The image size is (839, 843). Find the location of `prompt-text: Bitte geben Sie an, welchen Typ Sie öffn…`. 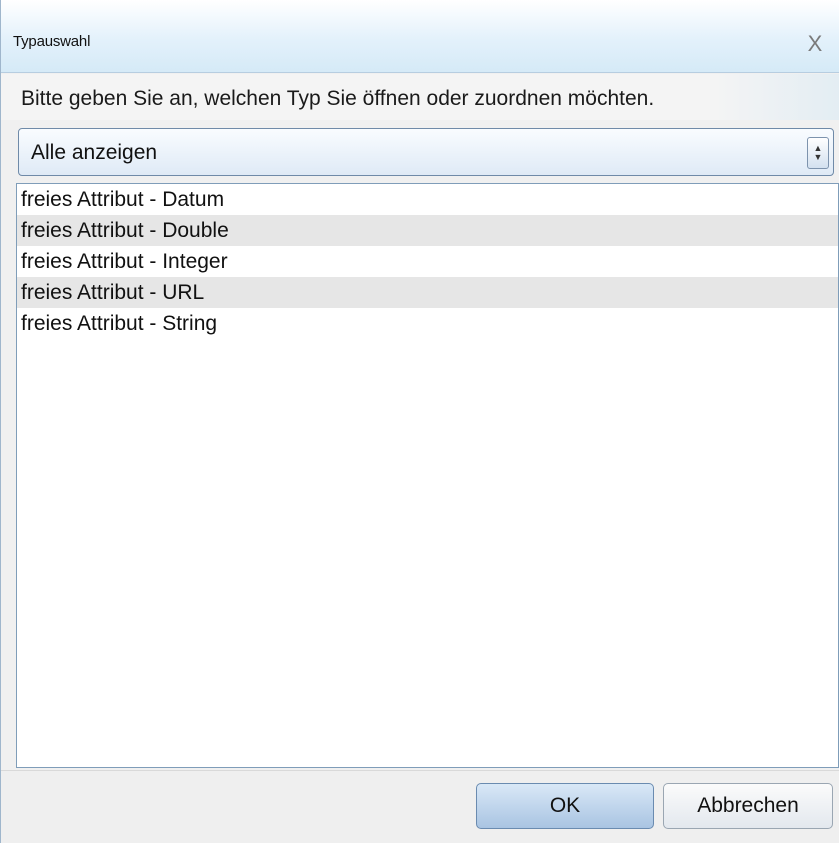

prompt-text: Bitte geben Sie an, welchen Typ Sie öffn… is located at coordinates (338, 98).